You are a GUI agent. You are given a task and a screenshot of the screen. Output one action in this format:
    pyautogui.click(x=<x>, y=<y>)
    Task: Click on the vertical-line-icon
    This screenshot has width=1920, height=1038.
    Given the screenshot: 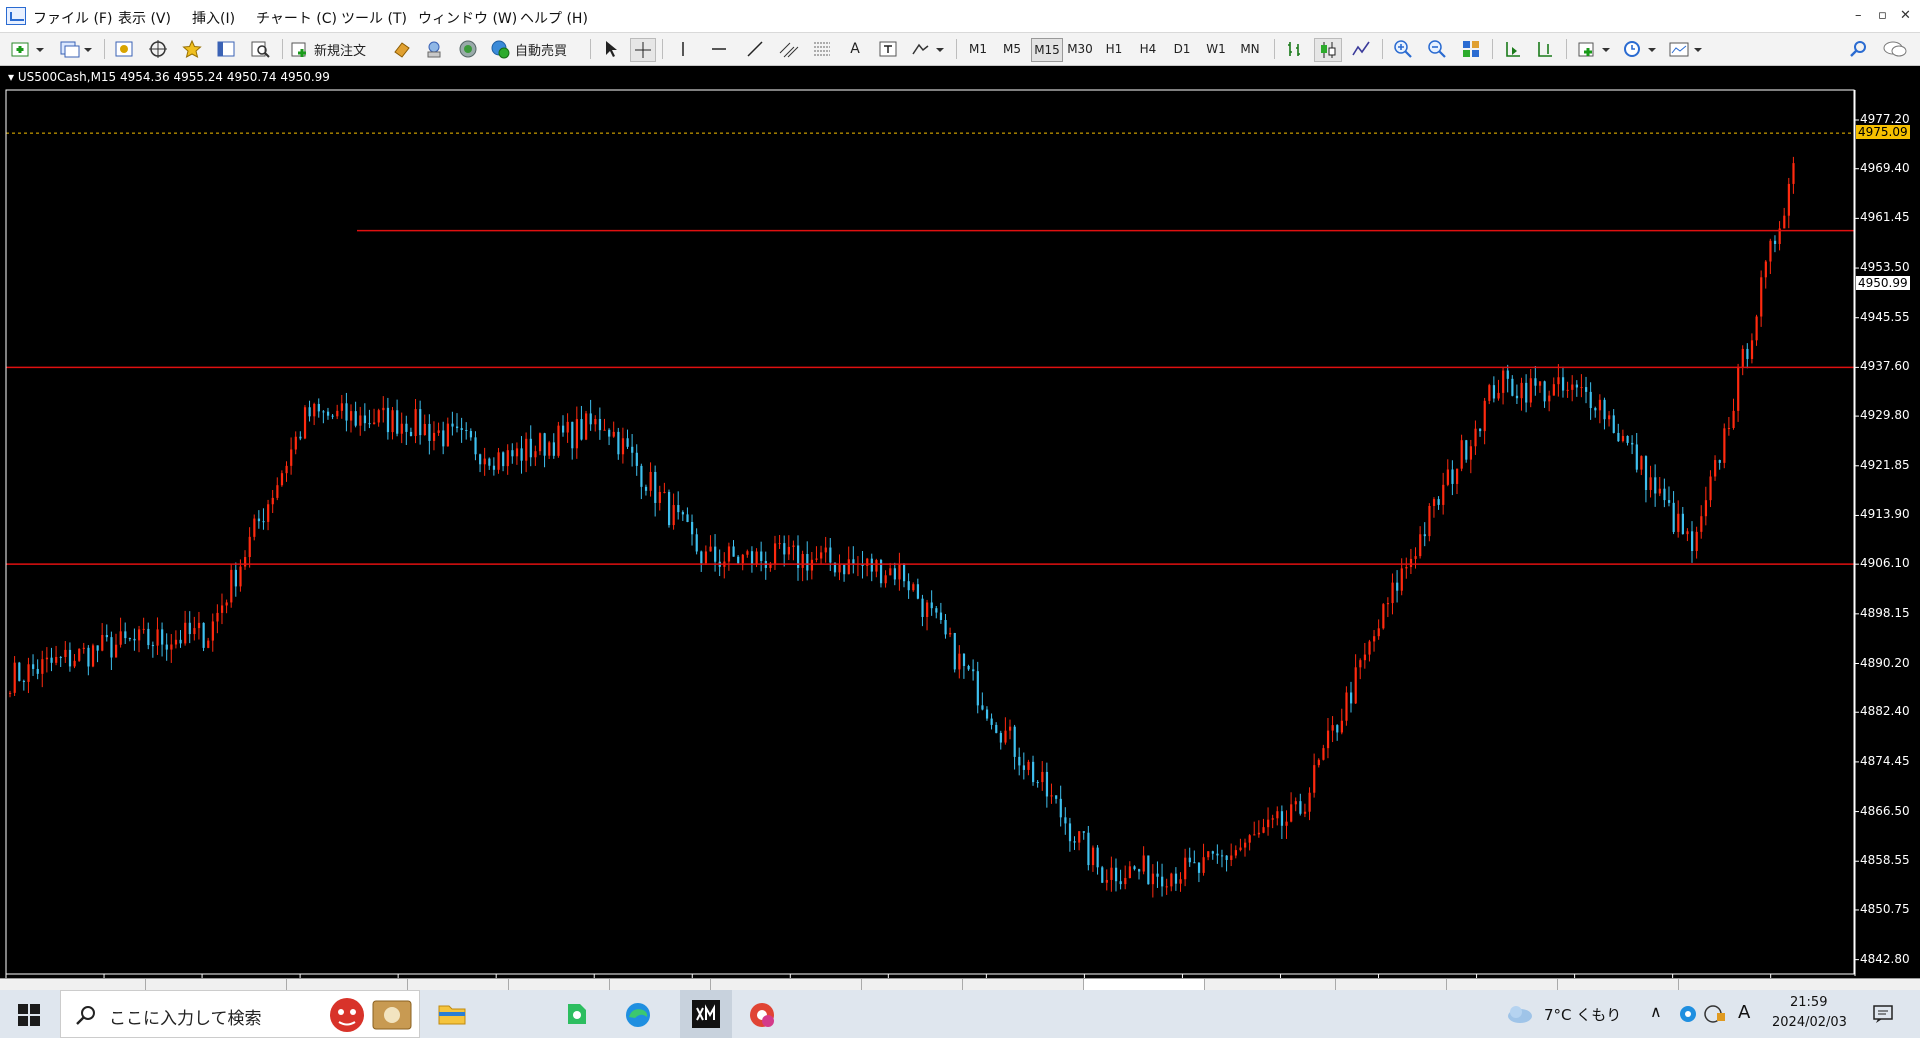 What is the action you would take?
    pyautogui.click(x=683, y=49)
    